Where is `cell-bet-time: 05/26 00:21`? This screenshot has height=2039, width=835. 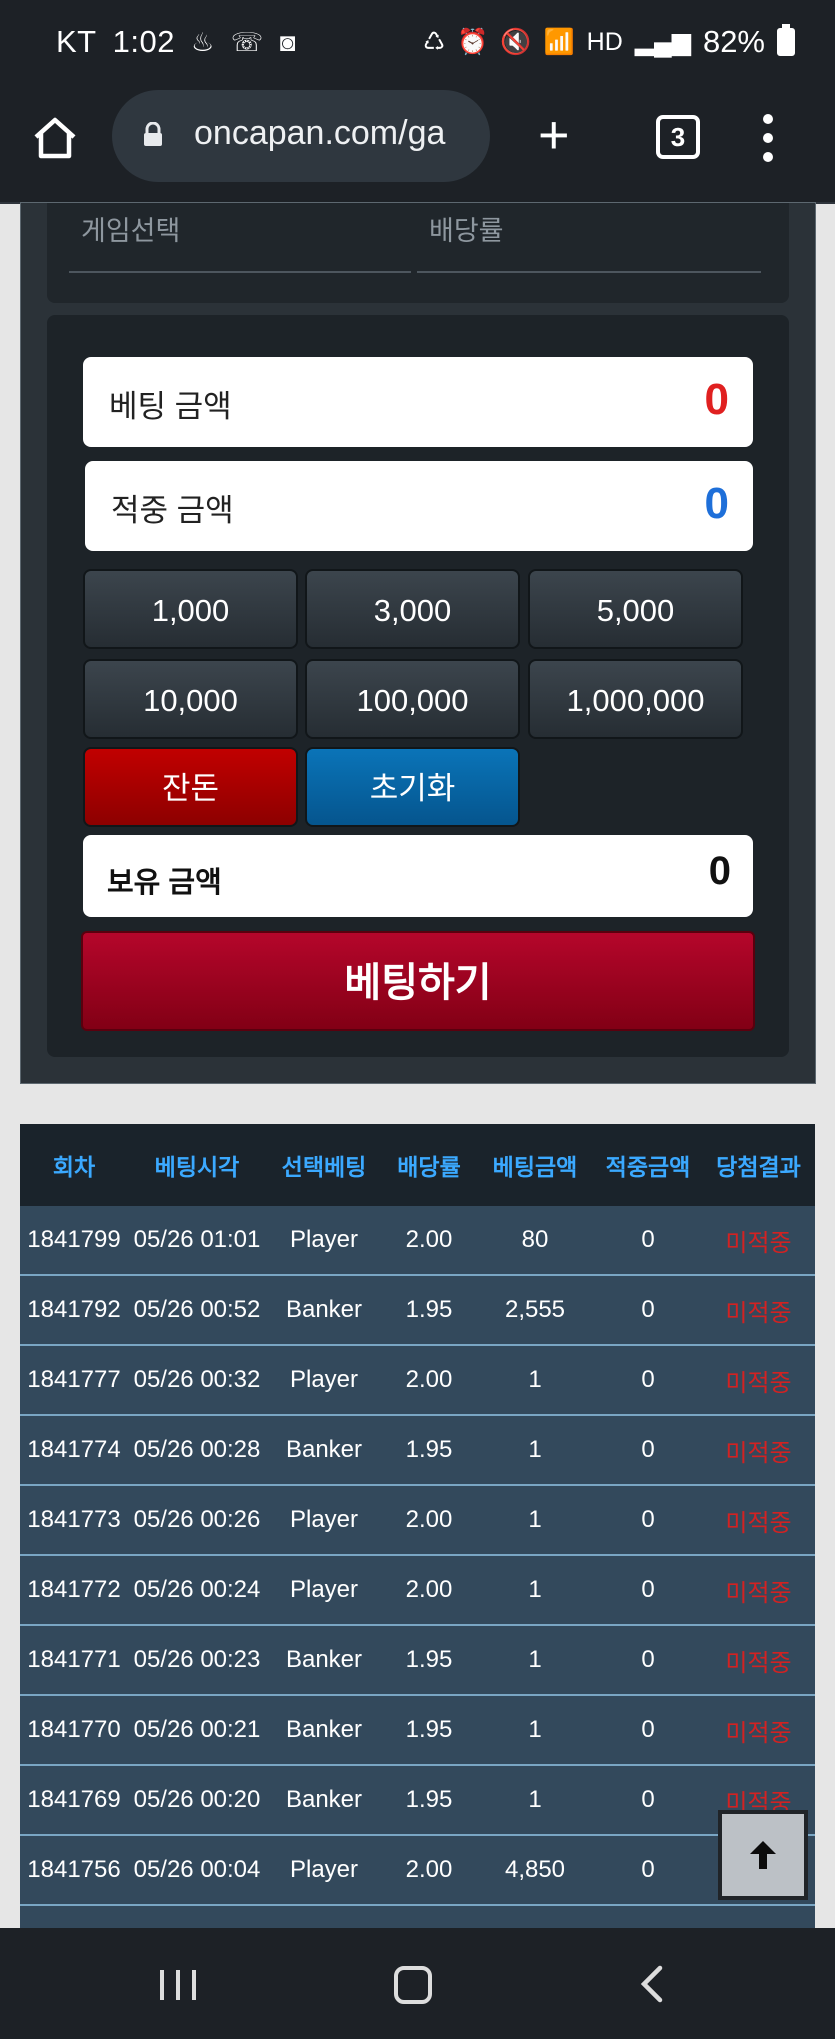 cell-bet-time: 05/26 00:21 is located at coordinates (197, 1730).